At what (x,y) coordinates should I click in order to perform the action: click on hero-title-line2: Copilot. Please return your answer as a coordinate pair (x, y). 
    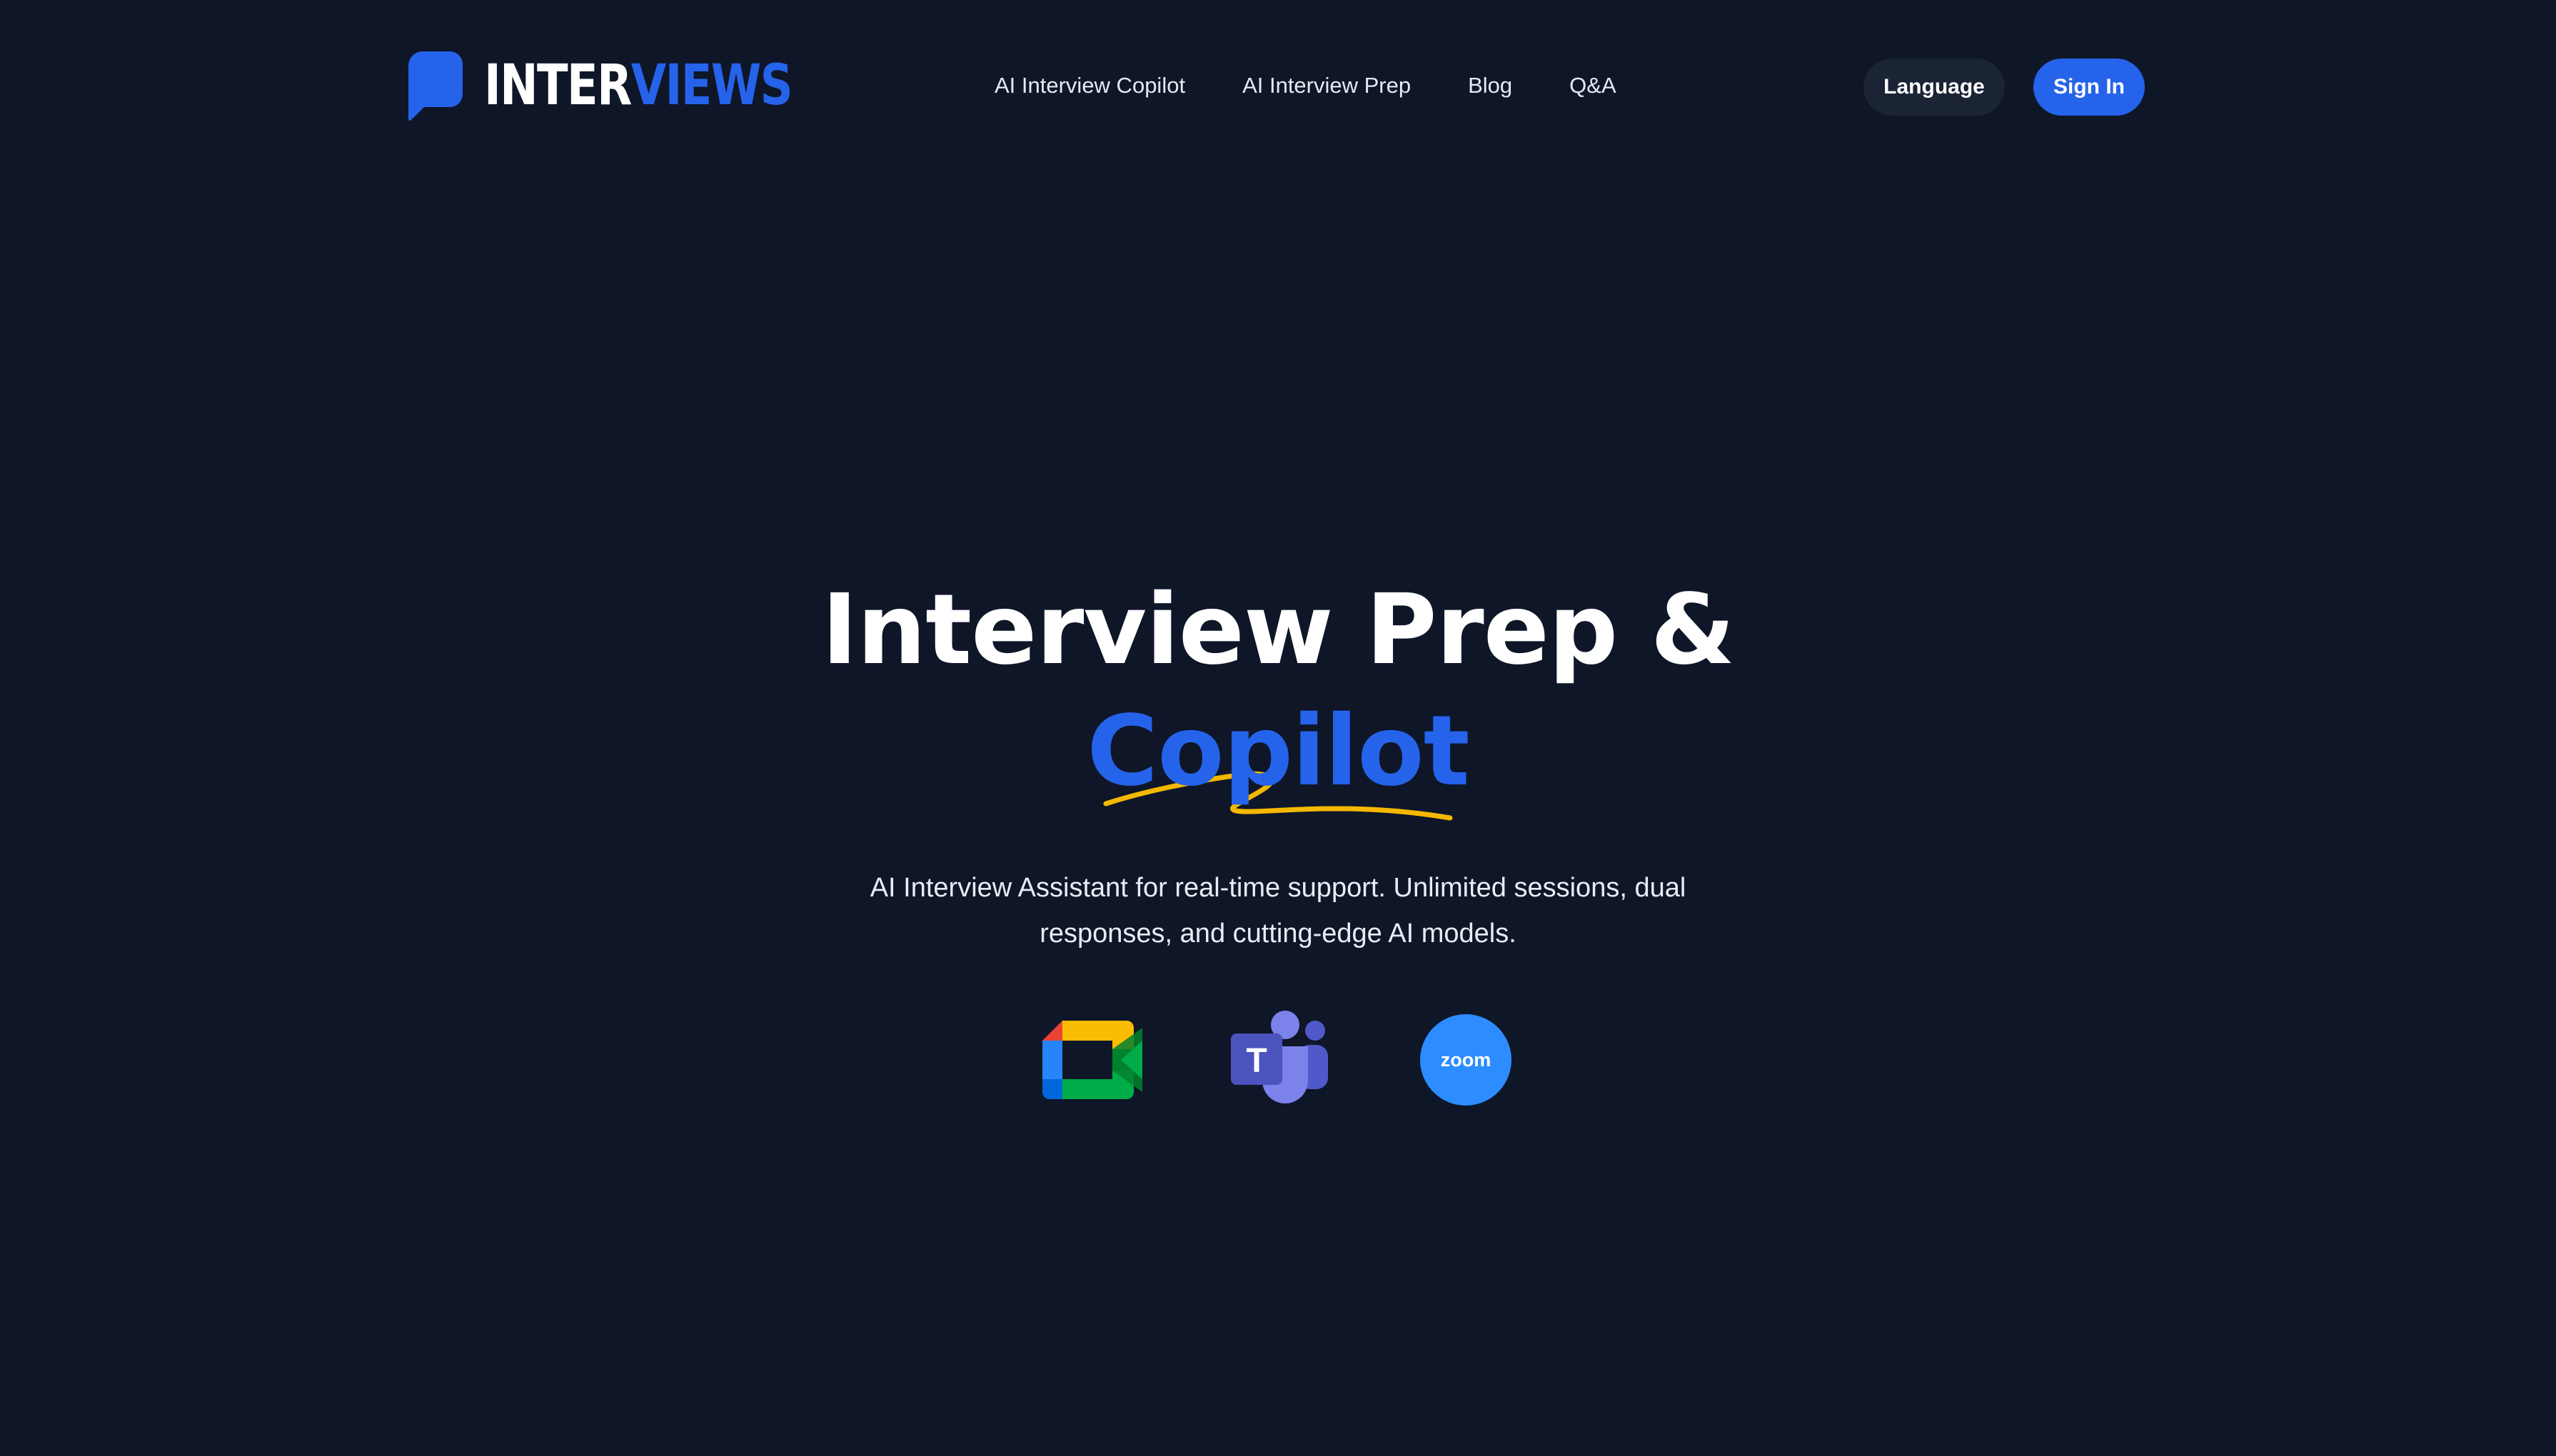
    Looking at the image, I should click on (1278, 751).